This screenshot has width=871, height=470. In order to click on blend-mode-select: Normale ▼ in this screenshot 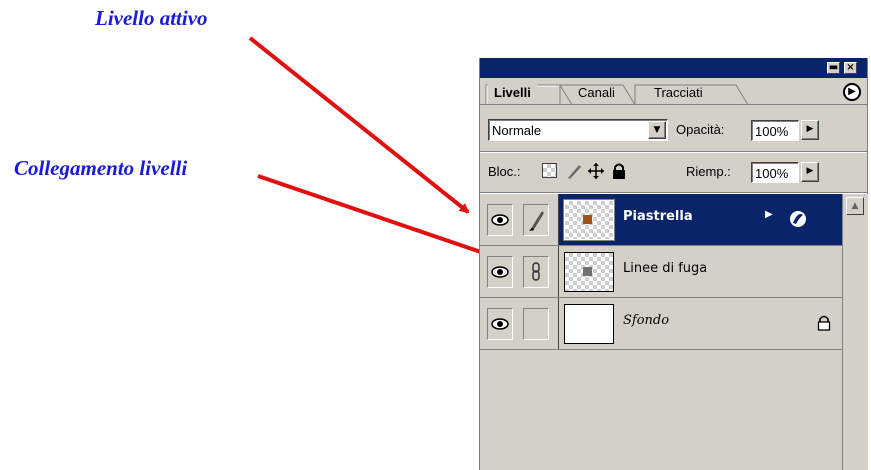, I will do `click(578, 130)`.